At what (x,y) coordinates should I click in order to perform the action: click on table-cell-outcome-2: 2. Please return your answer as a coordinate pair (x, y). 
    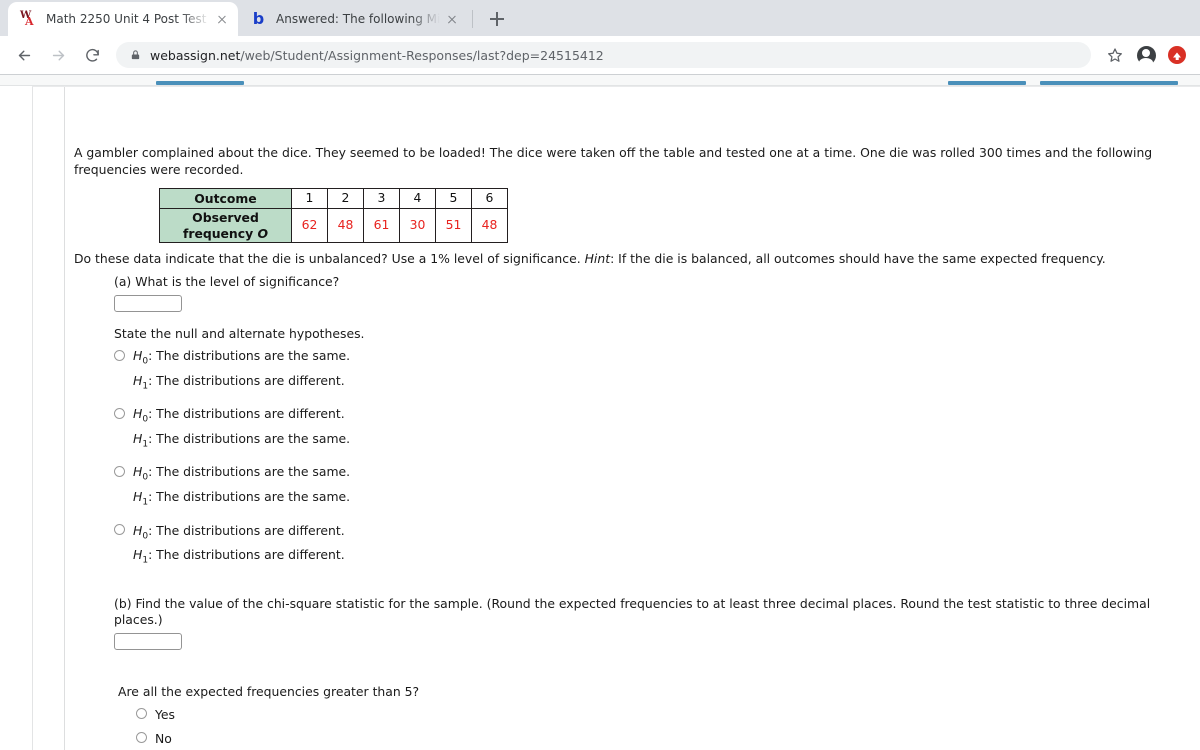
    Looking at the image, I should click on (345, 199).